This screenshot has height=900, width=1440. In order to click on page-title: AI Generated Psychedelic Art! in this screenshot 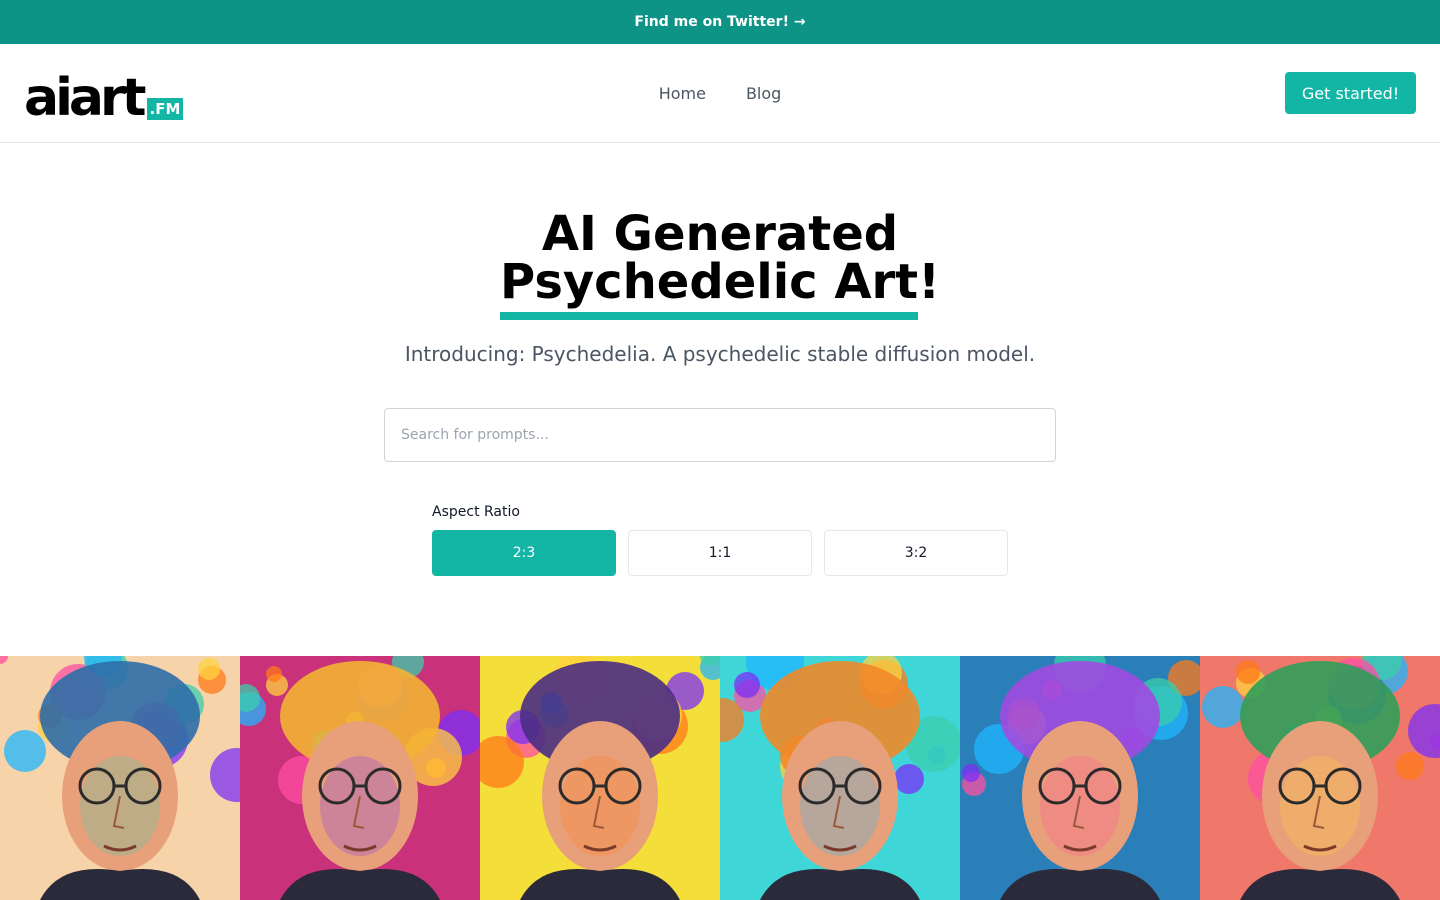, I will do `click(720, 258)`.